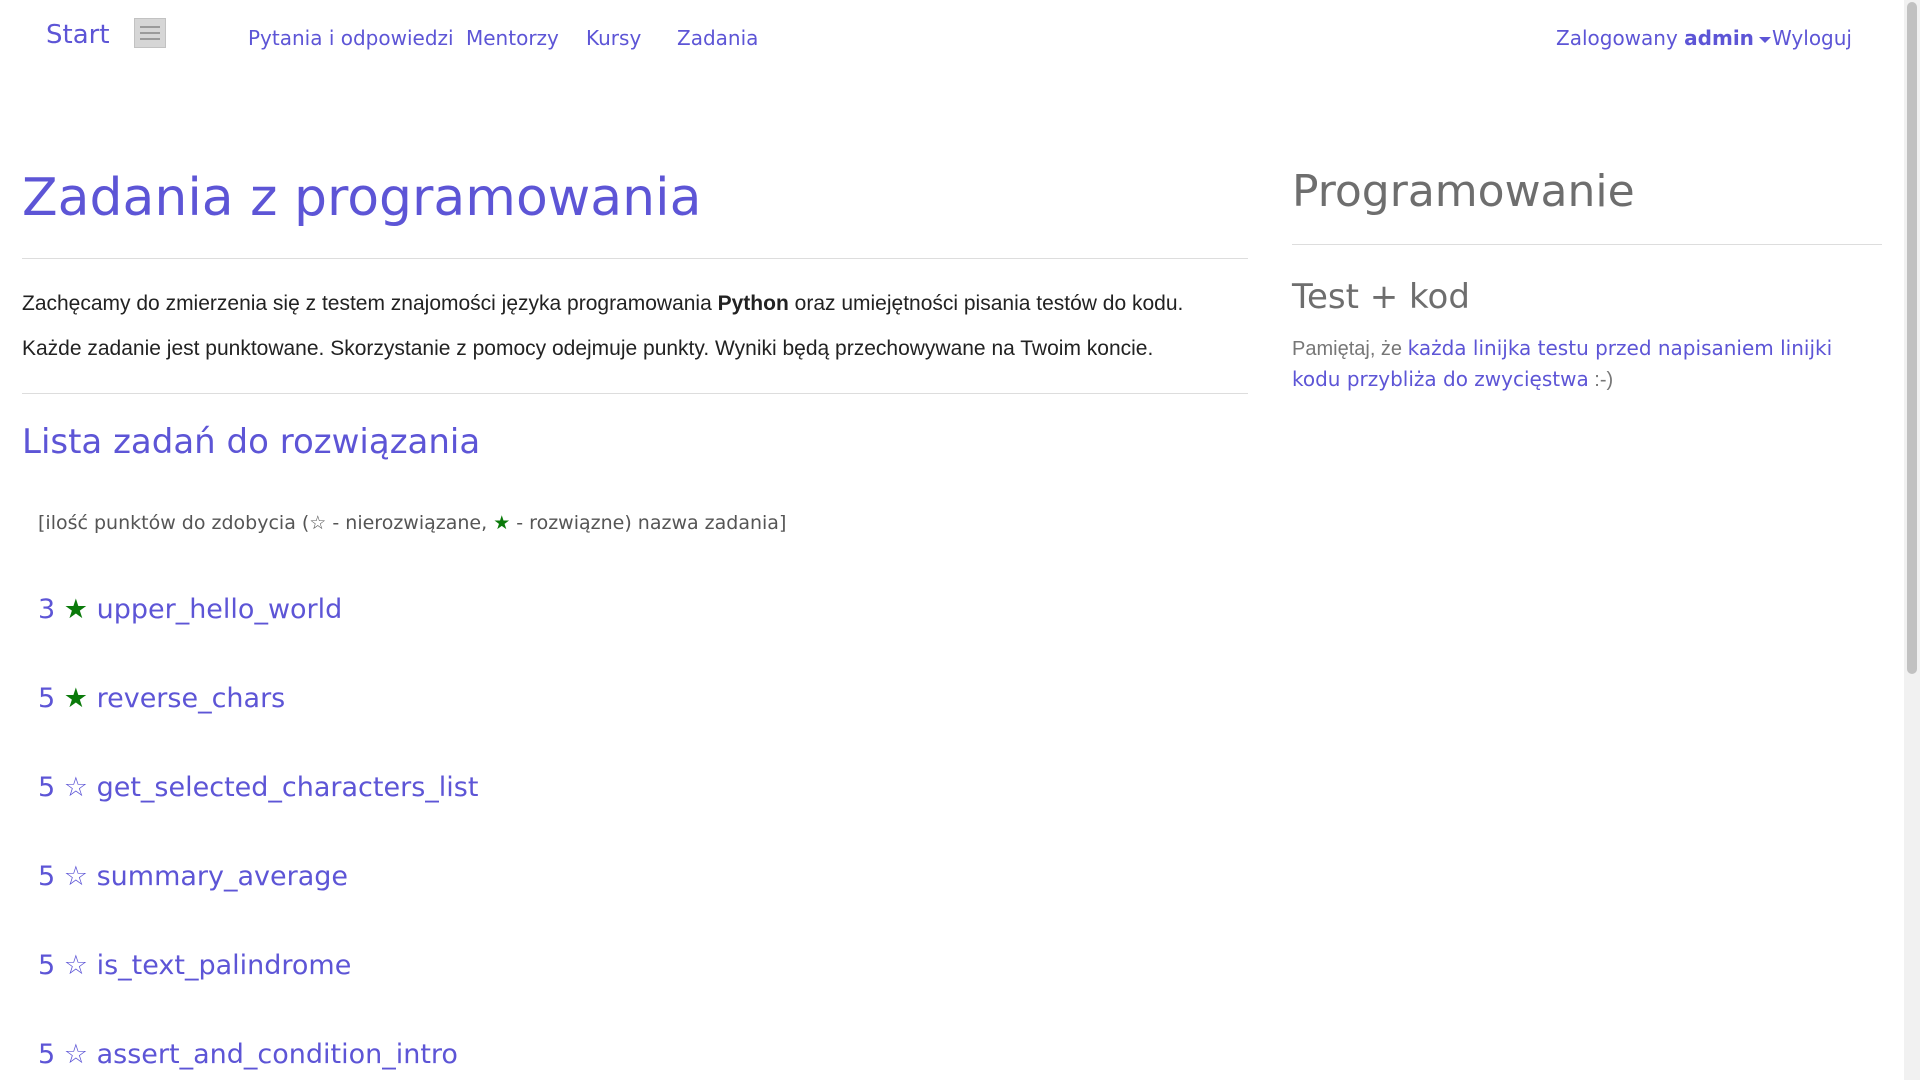 The width and height of the screenshot is (1920, 1080). I want to click on username: admin, so click(1719, 38).